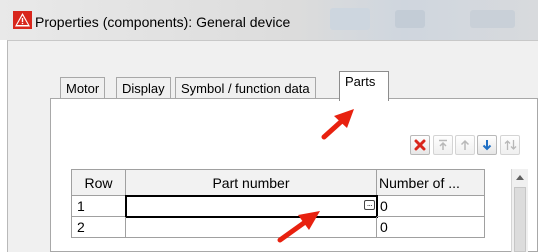 Image resolution: width=538 pixels, height=252 pixels. Describe the element at coordinates (298, 227) in the screenshot. I see `red-annotation-arrow-part-number` at that location.